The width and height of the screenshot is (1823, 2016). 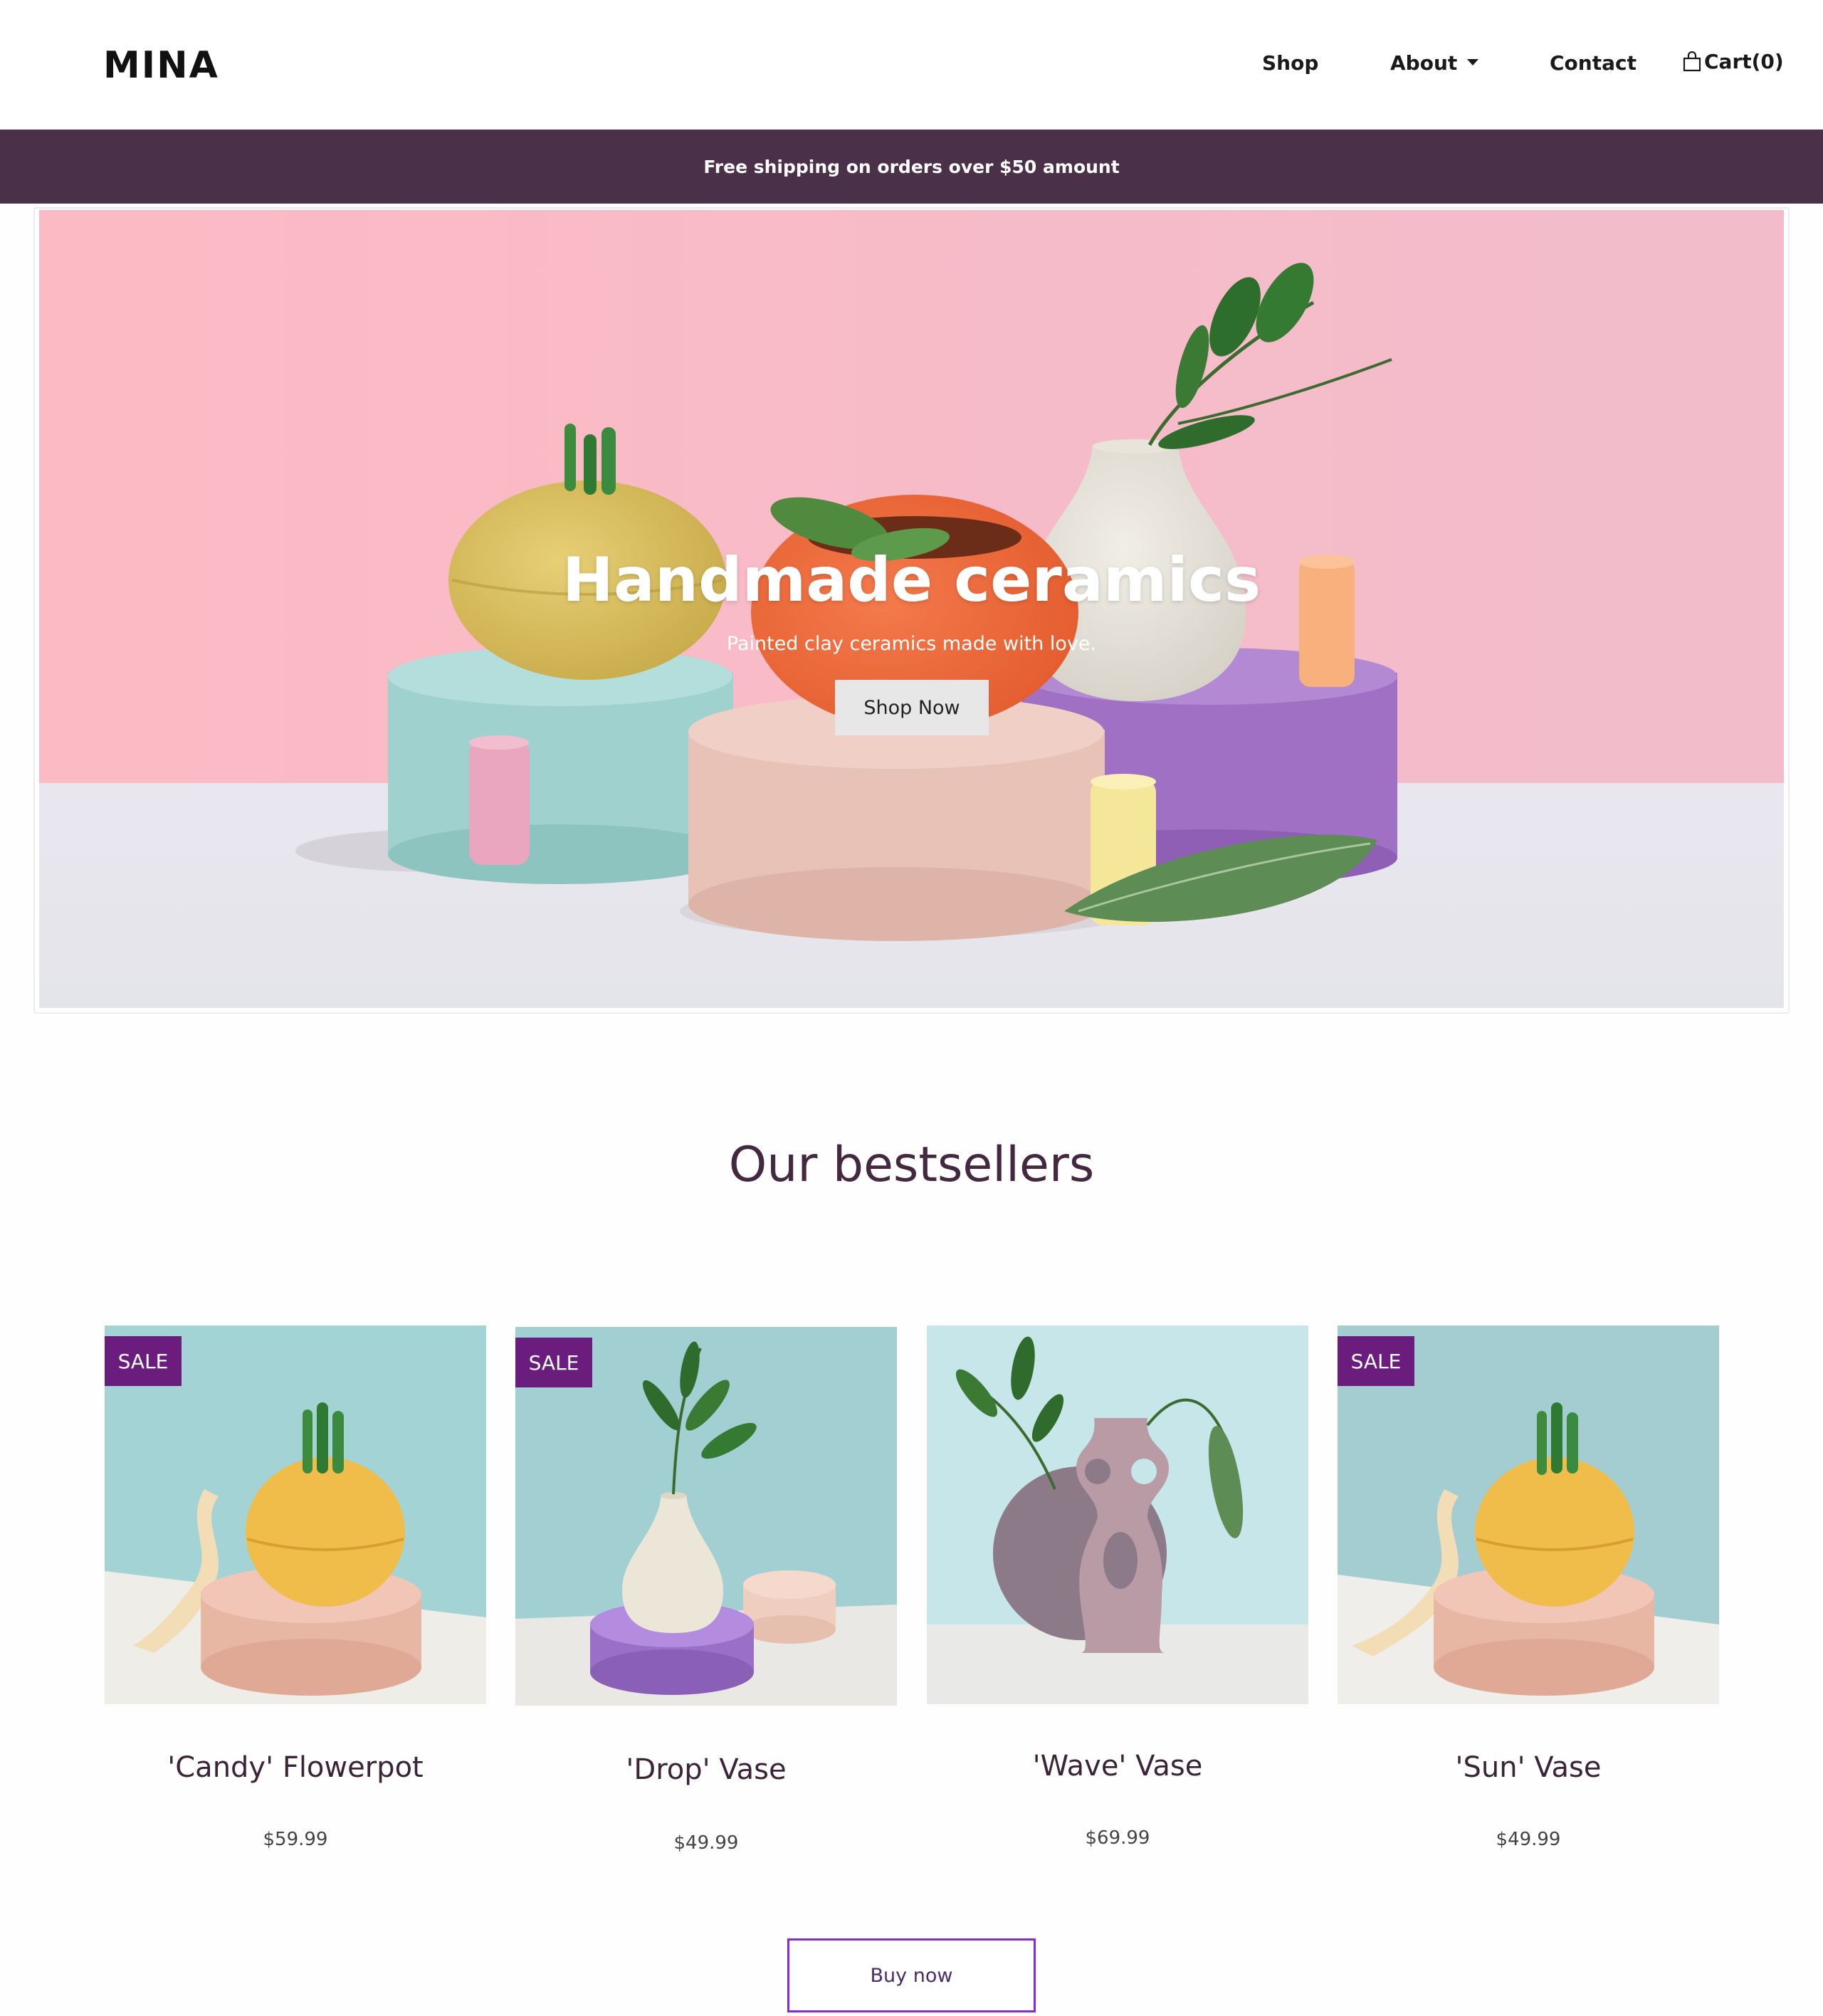 I want to click on nav-cart-link: Cart(0), so click(x=1732, y=61).